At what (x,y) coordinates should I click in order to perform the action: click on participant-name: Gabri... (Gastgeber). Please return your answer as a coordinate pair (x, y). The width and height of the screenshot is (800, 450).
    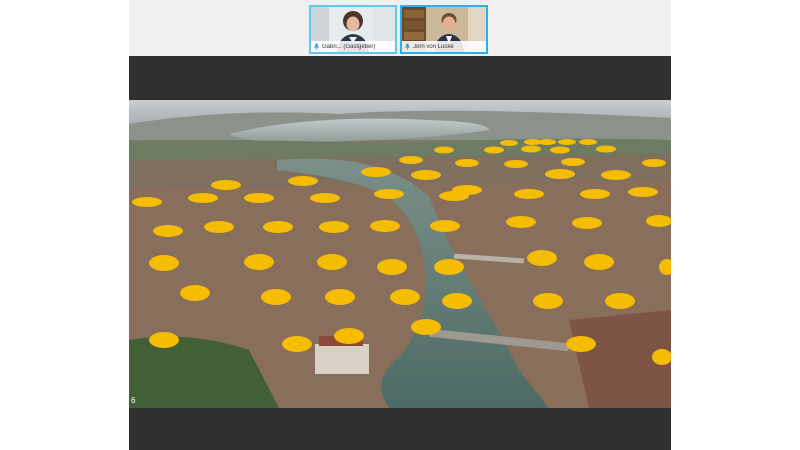
    Looking at the image, I should click on (349, 46).